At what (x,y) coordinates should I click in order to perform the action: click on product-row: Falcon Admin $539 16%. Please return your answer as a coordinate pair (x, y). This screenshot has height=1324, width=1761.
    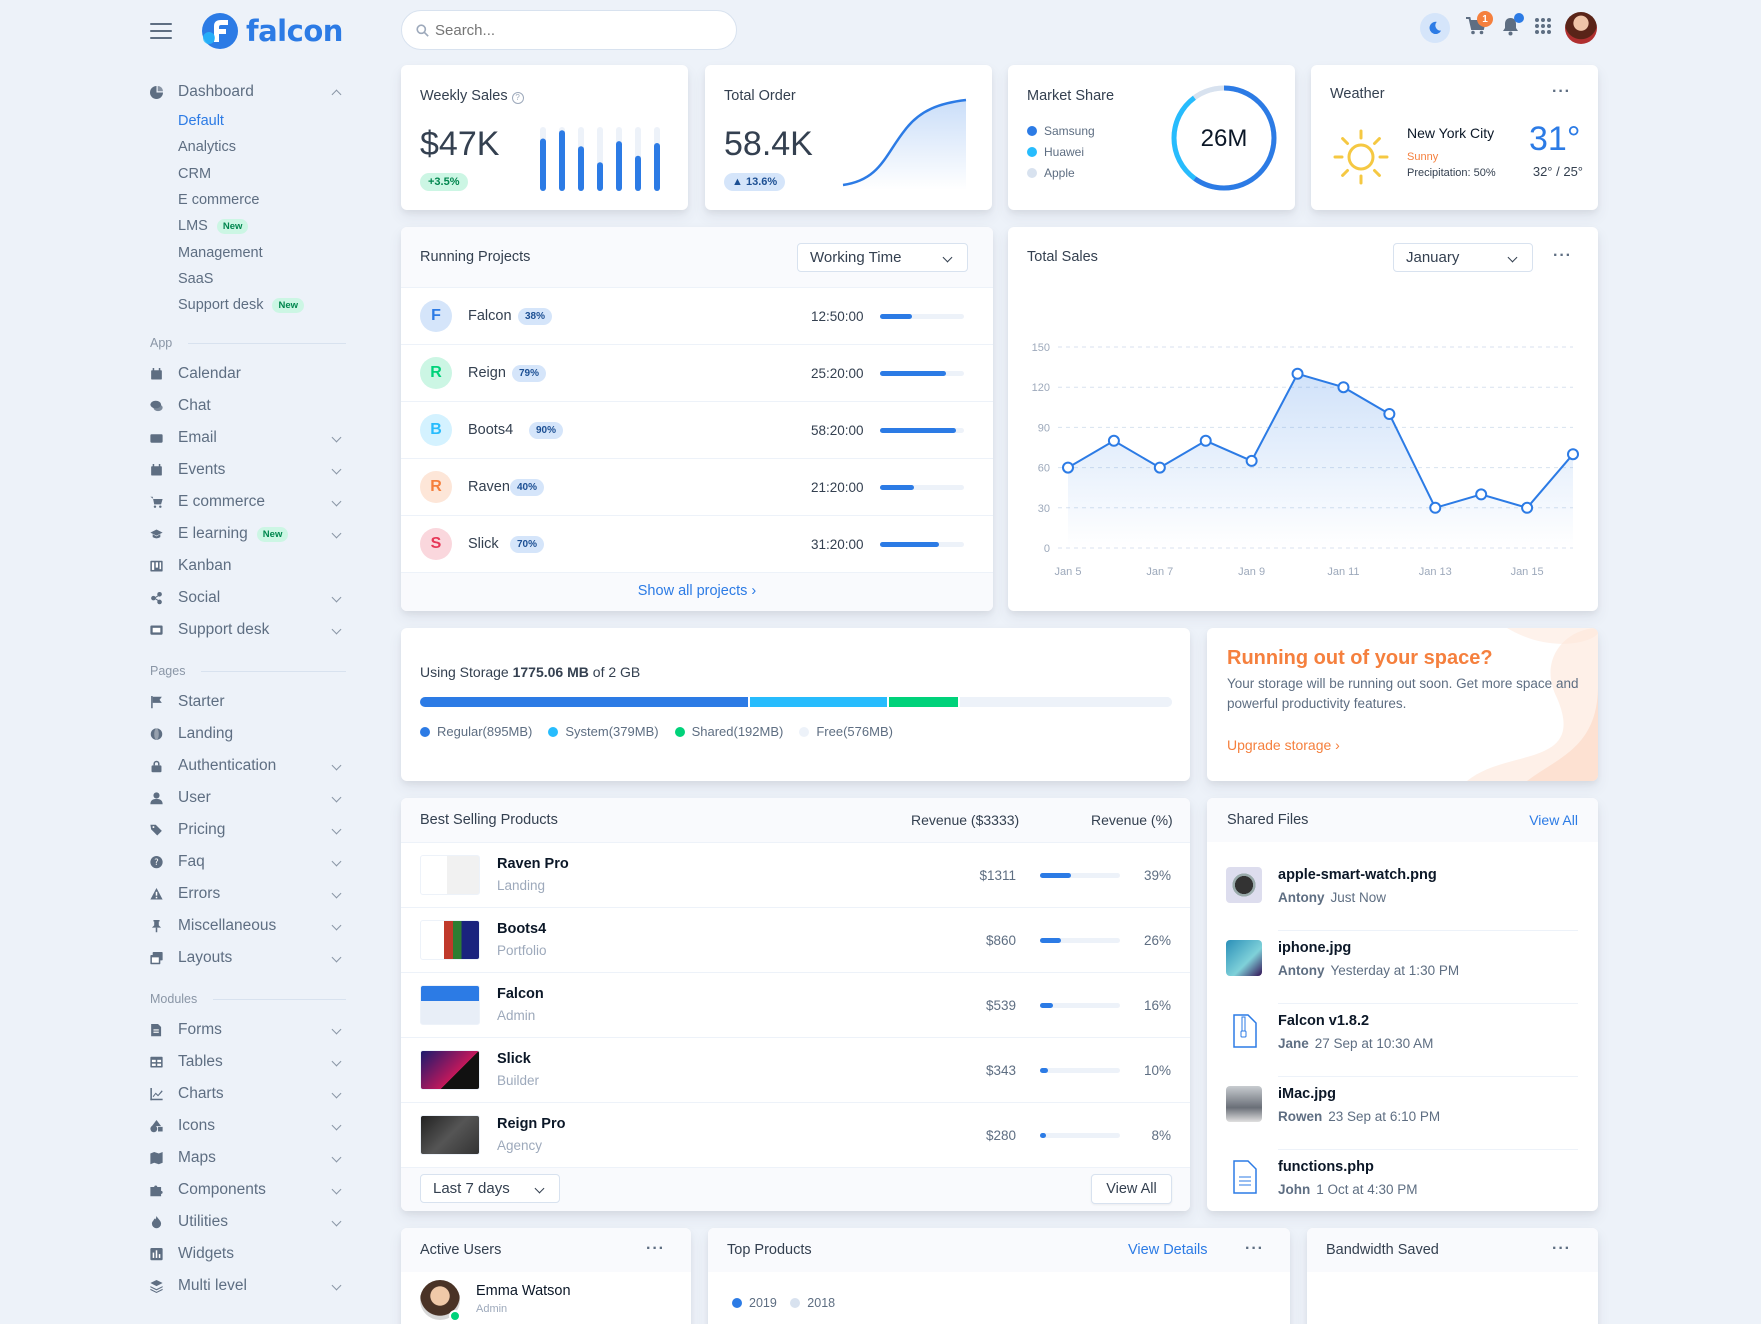
    Looking at the image, I should click on (795, 1004).